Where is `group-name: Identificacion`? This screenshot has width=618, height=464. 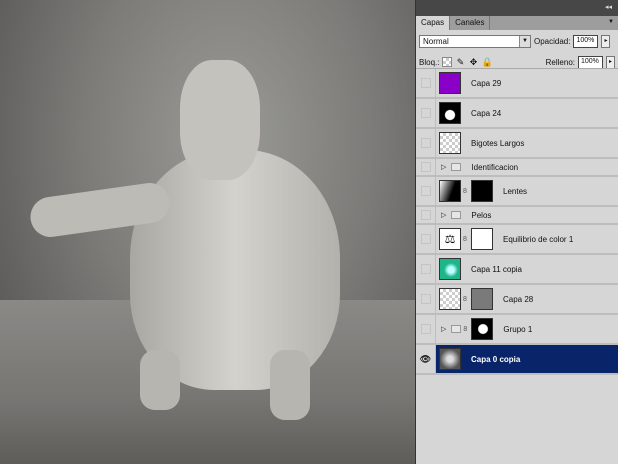 group-name: Identificacion is located at coordinates (495, 167).